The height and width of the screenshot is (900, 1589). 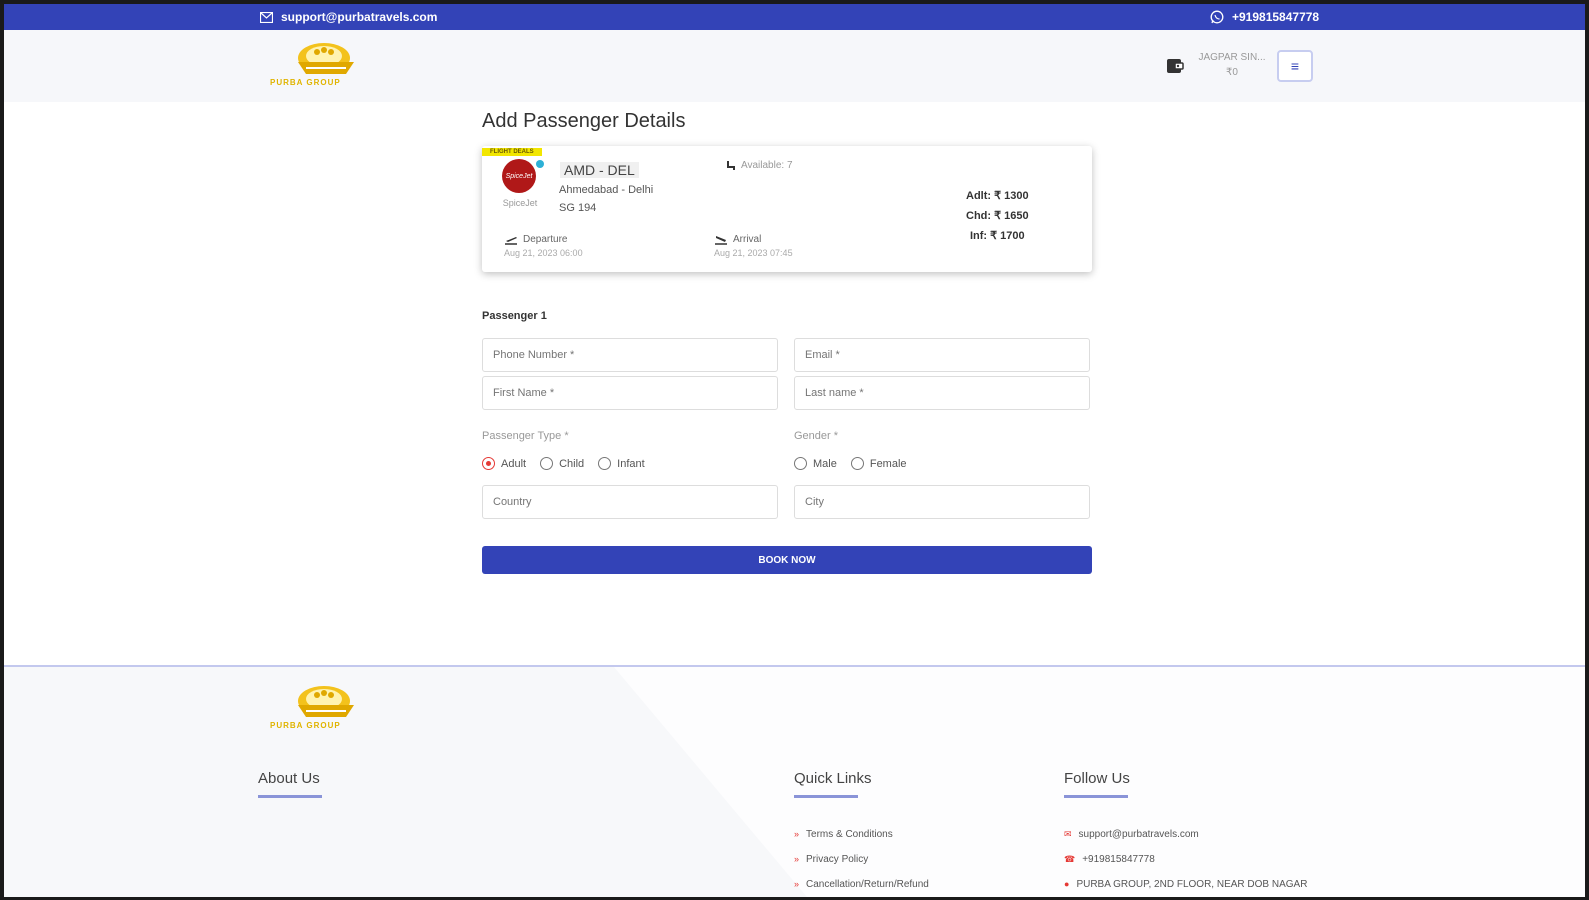 What do you see at coordinates (1232, 72) in the screenshot?
I see `user-balance: ₹0` at bounding box center [1232, 72].